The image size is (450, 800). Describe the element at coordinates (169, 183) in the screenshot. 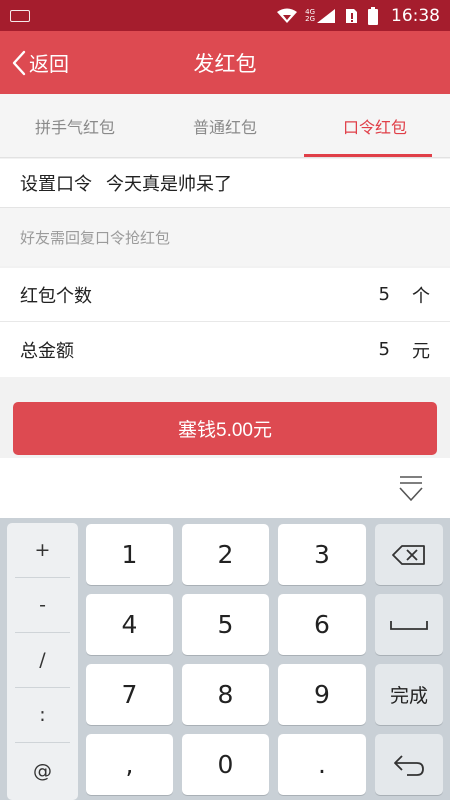

I see `passcode-value: 今天真是帅呆了` at that location.